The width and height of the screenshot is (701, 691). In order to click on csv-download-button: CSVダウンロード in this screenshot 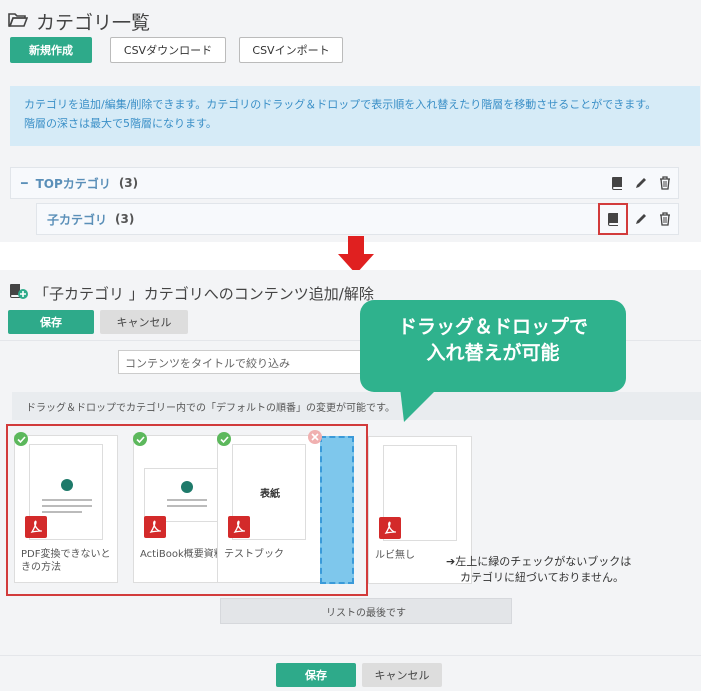, I will do `click(168, 50)`.